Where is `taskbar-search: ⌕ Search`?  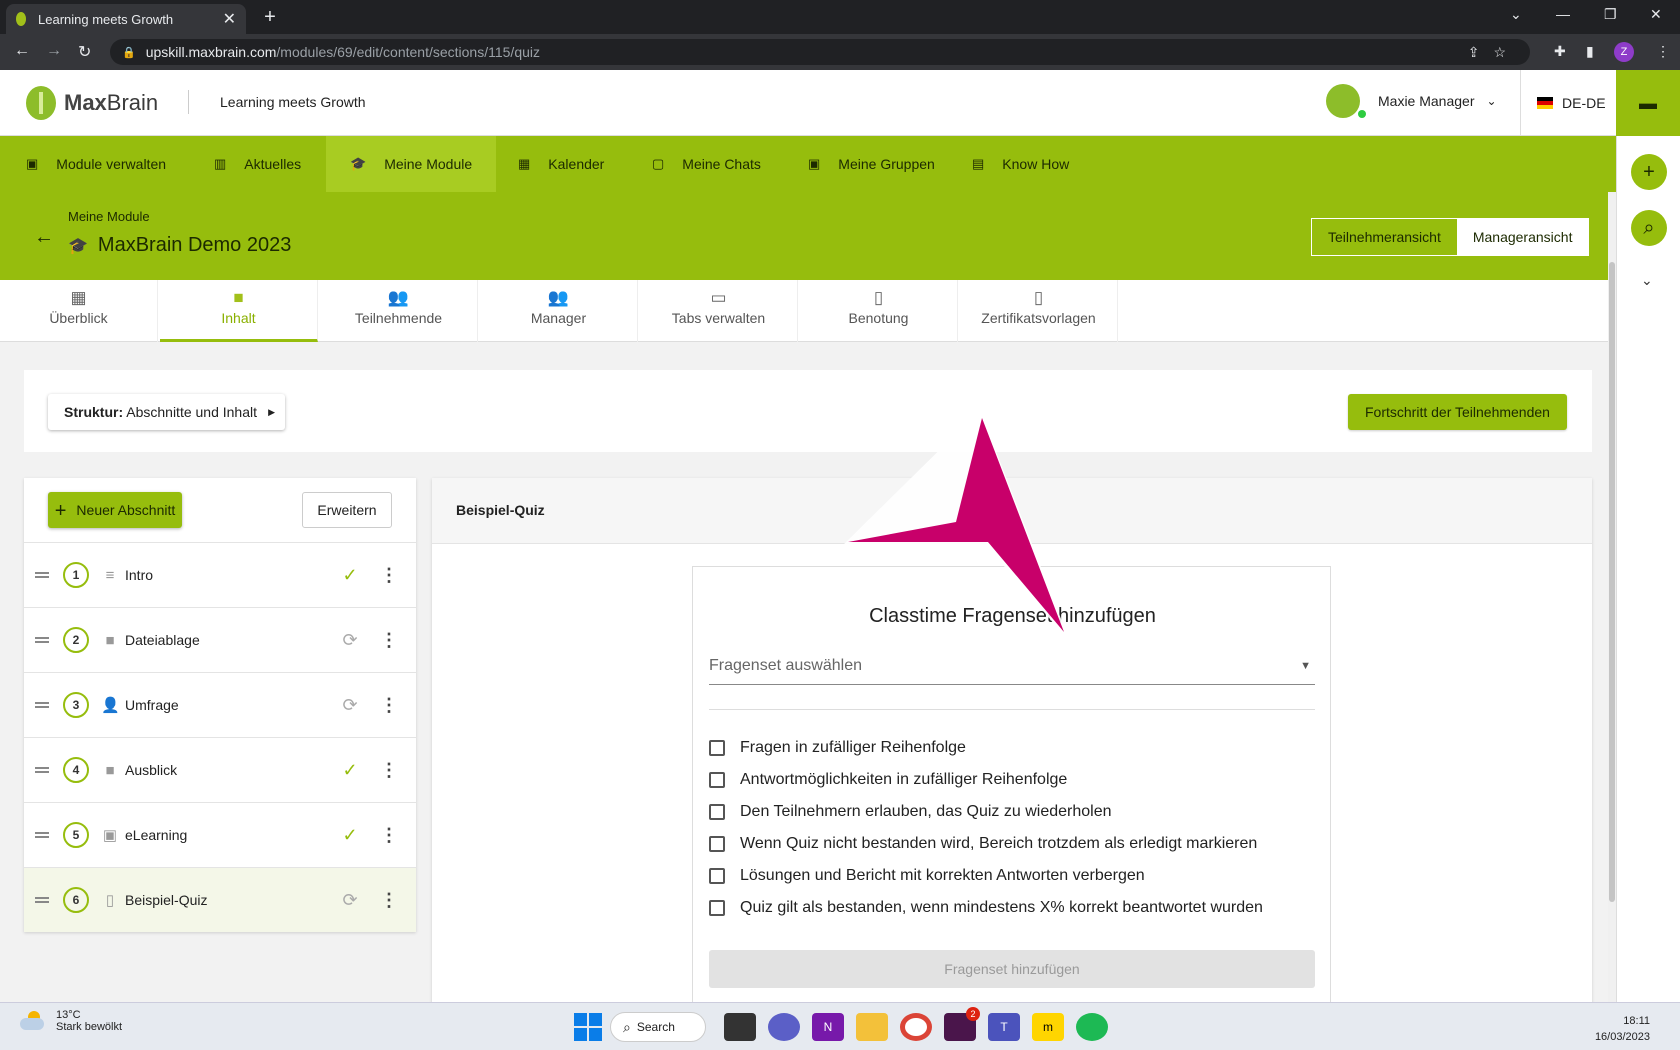
taskbar-search: ⌕ Search is located at coordinates (658, 1027).